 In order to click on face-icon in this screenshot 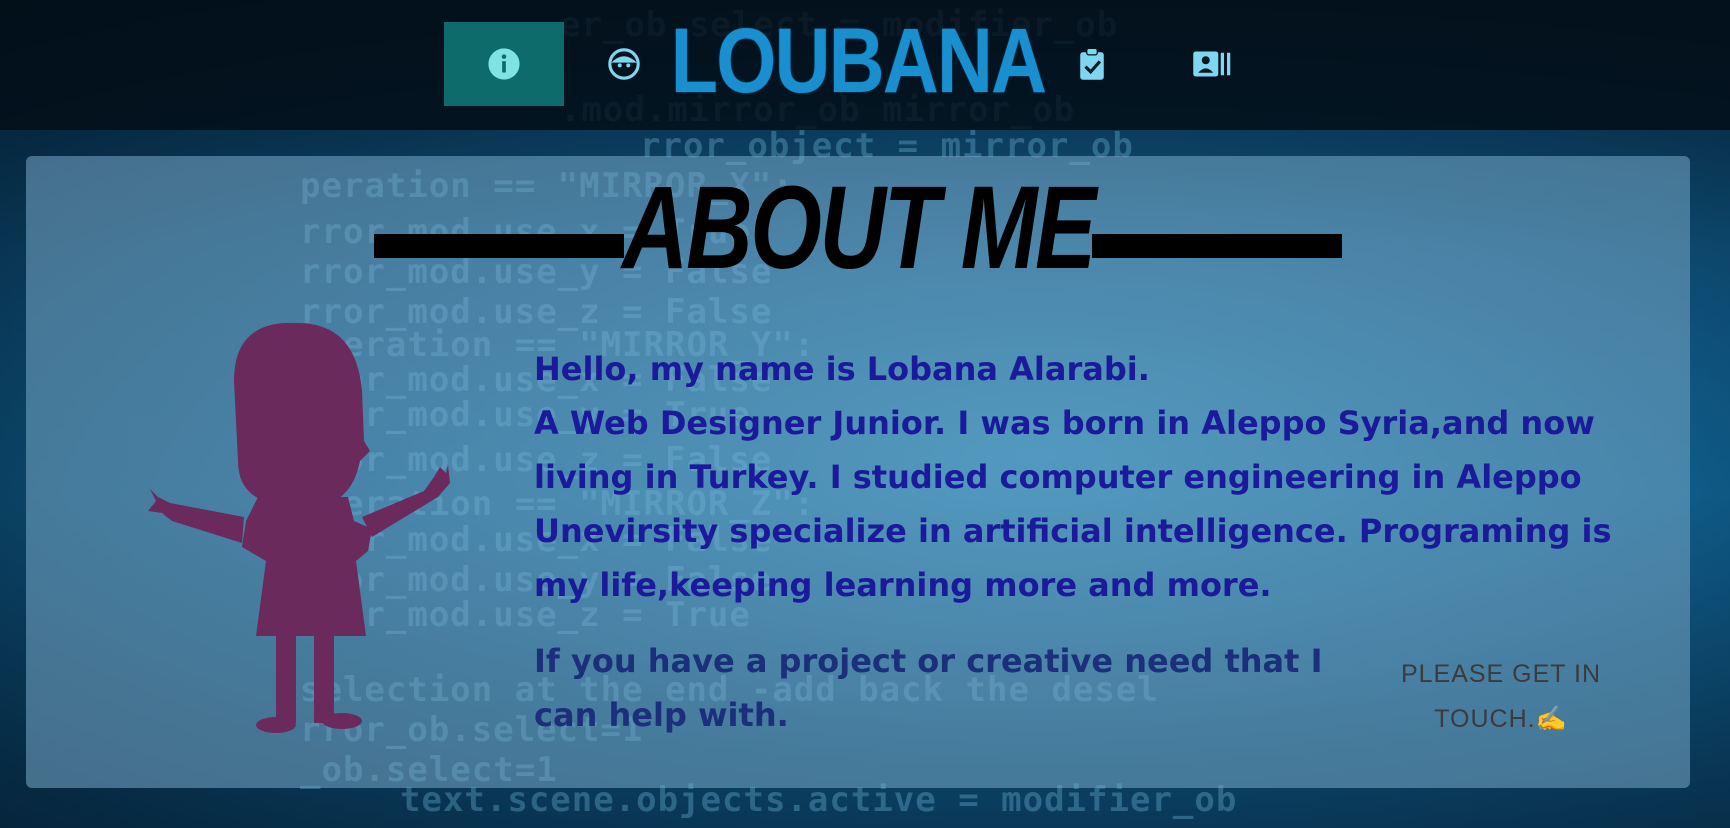, I will do `click(624, 64)`.